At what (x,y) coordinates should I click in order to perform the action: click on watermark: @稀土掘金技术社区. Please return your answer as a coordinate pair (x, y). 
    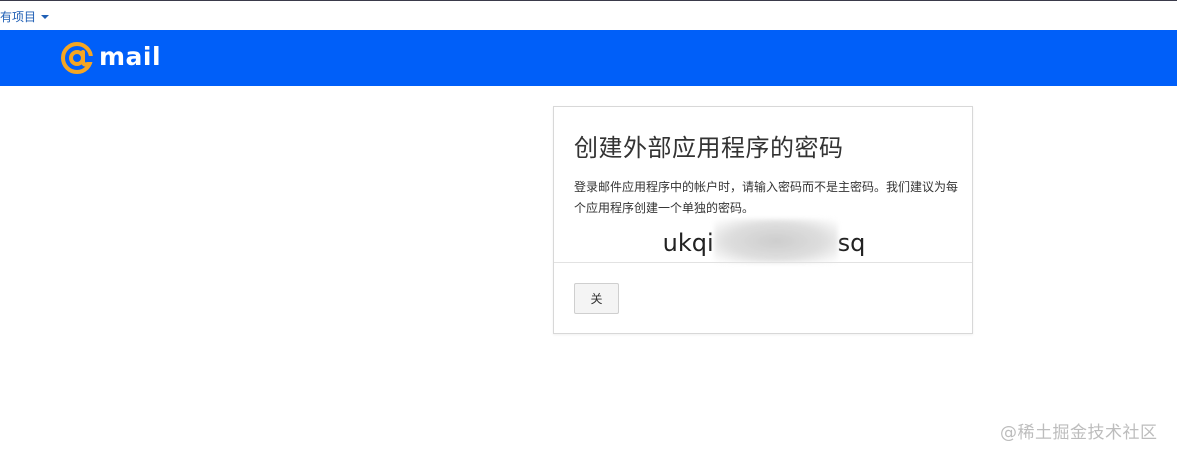
    Looking at the image, I should click on (1079, 433).